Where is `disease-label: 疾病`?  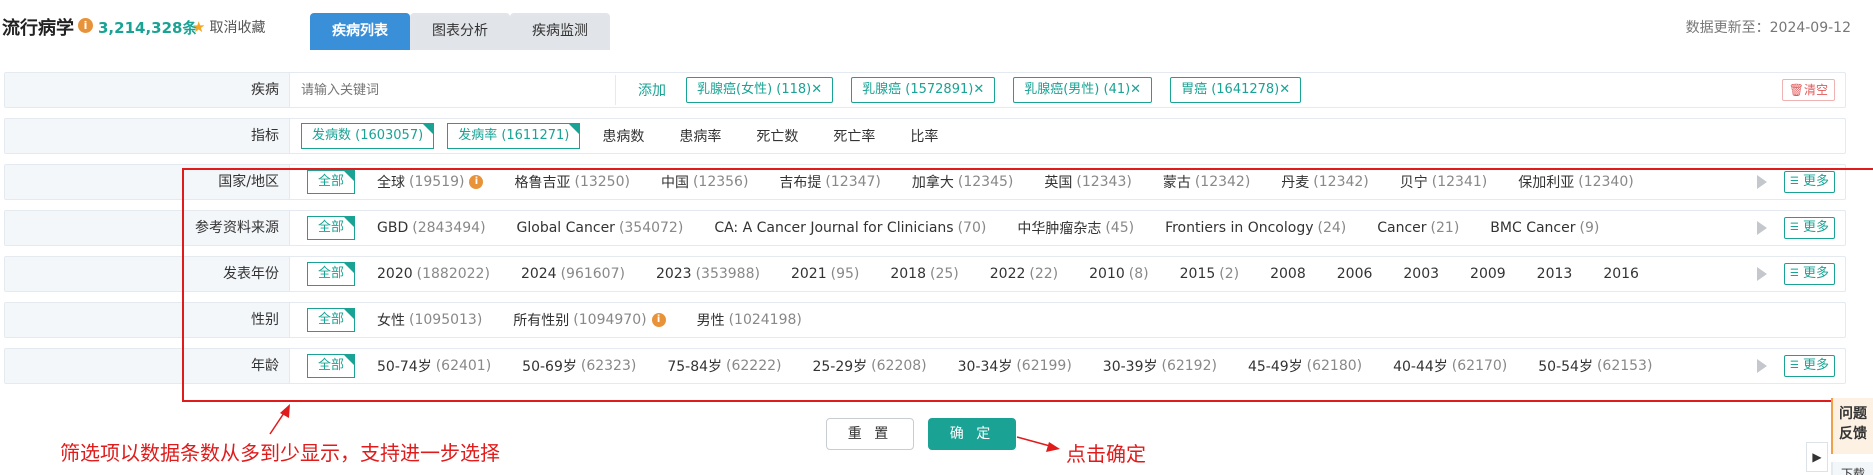
disease-label: 疾病 is located at coordinates (147, 90).